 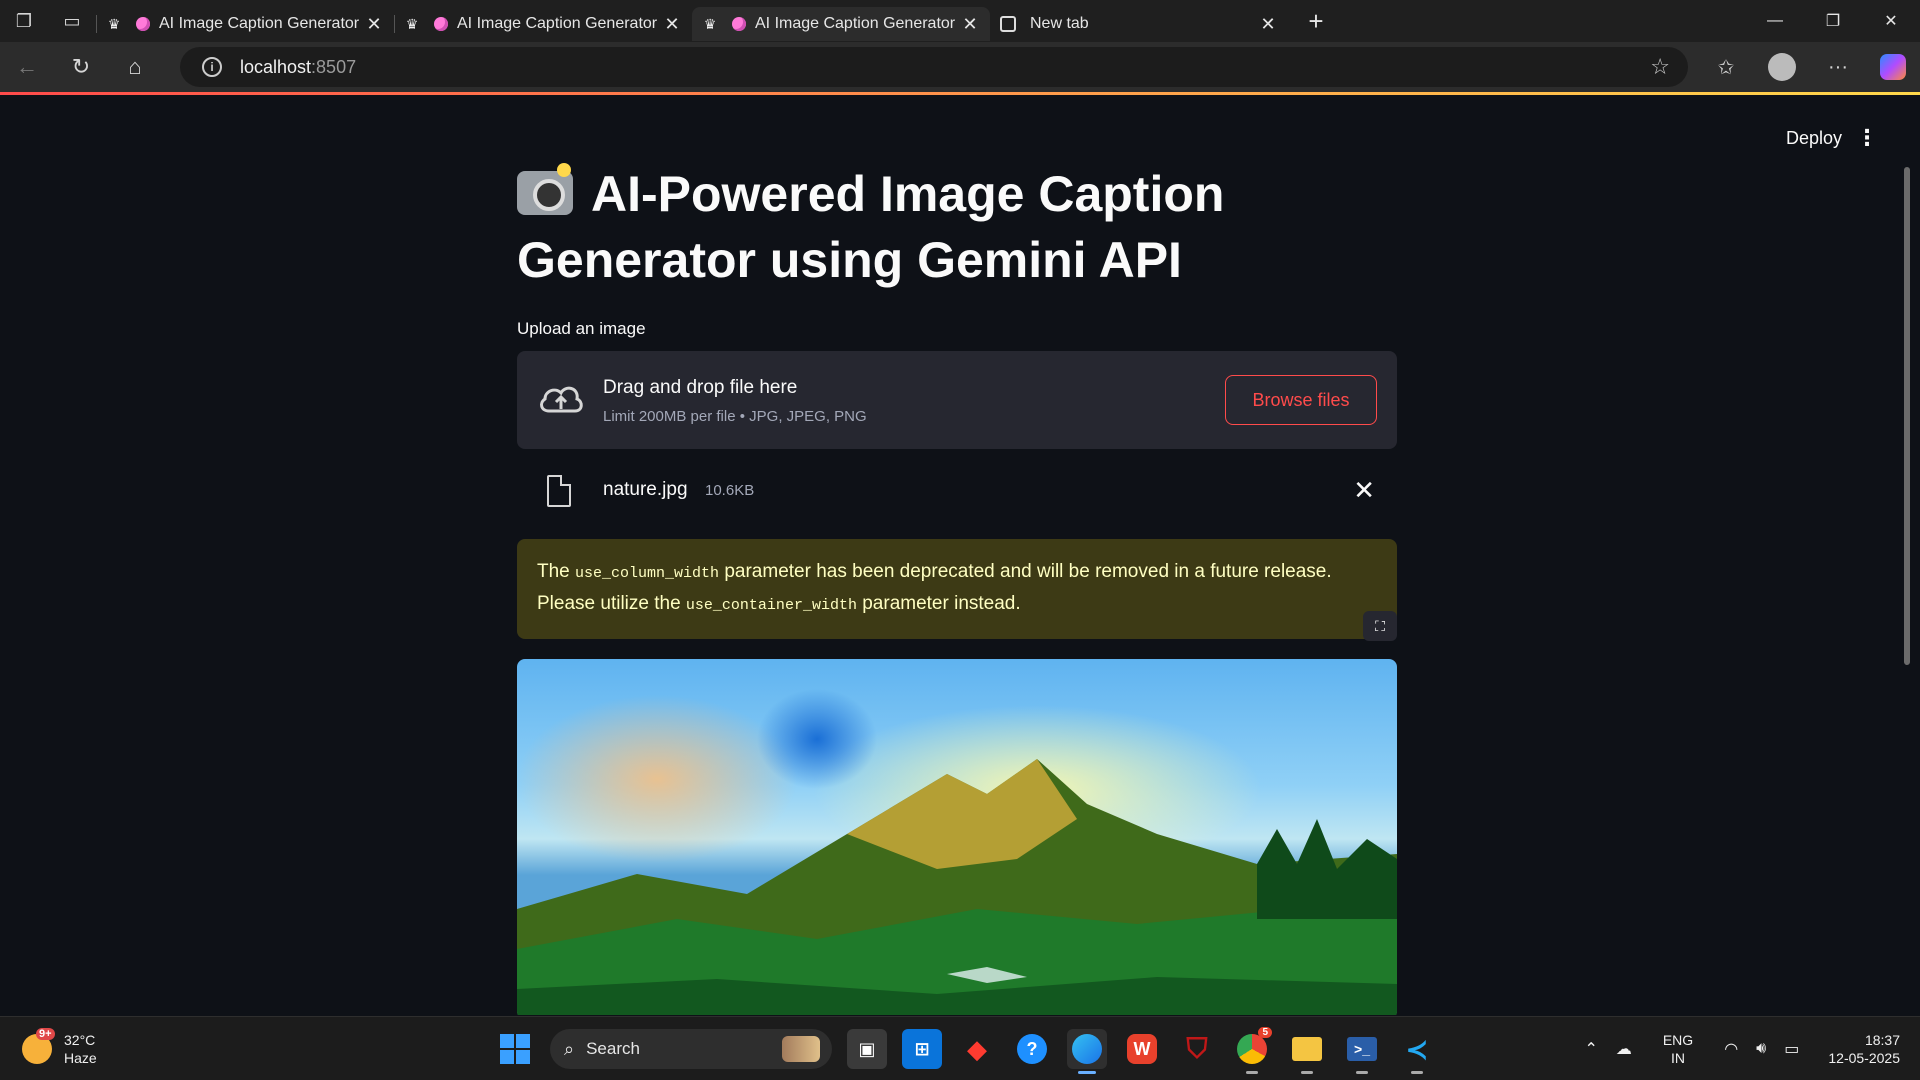 I want to click on microsoft-store-icon: ⊞, so click(x=922, y=1049).